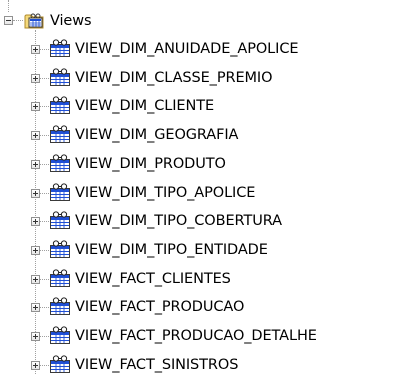 The height and width of the screenshot is (378, 395). Describe the element at coordinates (150, 164) in the screenshot. I see `tree-node-label: VIEW_DIM_PRODUTO` at that location.